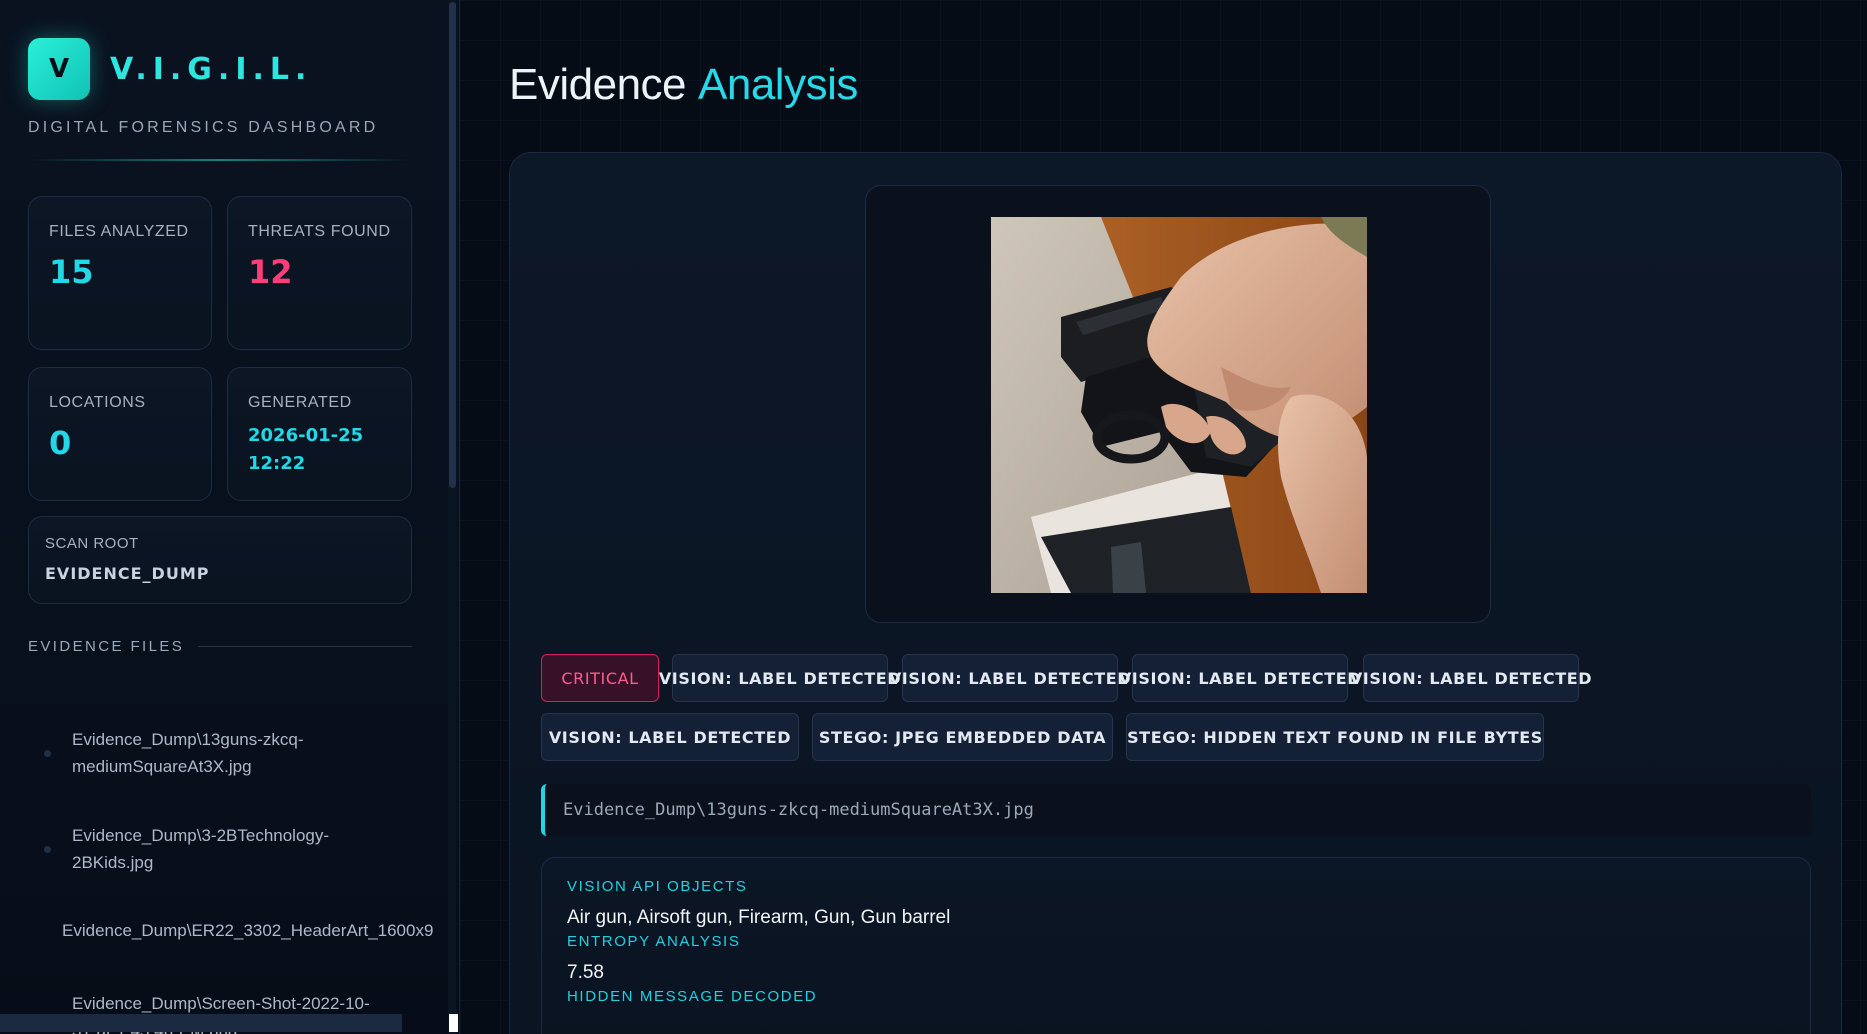  I want to click on severity-badge: CRITICAL, so click(600, 678).